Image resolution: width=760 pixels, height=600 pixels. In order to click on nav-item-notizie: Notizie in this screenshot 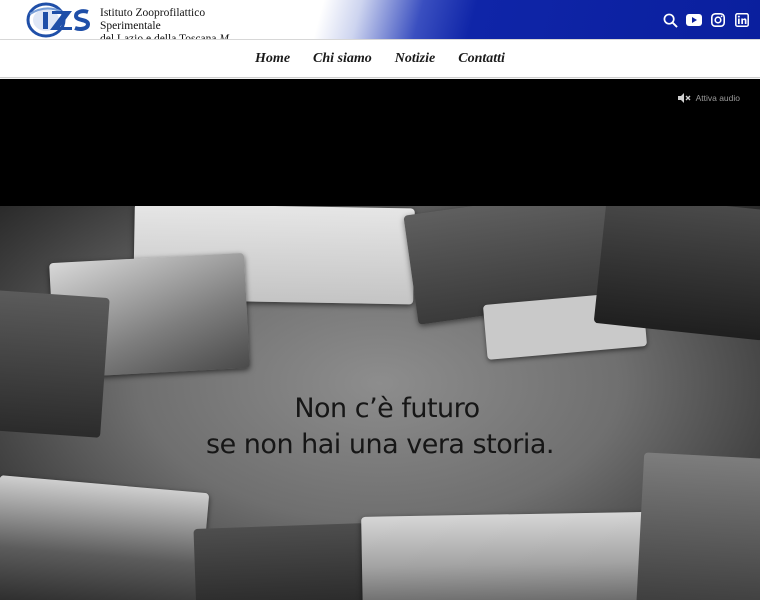, I will do `click(415, 59)`.